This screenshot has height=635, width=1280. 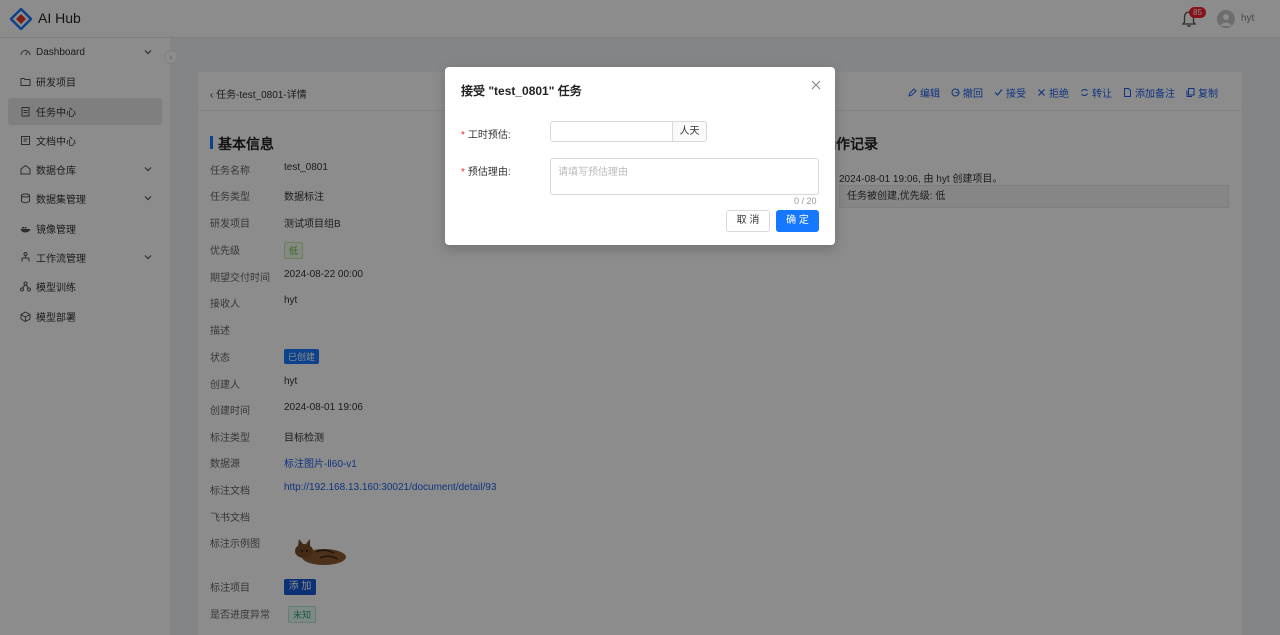 What do you see at coordinates (805, 201) in the screenshot?
I see `char-counter: 0 / 20` at bounding box center [805, 201].